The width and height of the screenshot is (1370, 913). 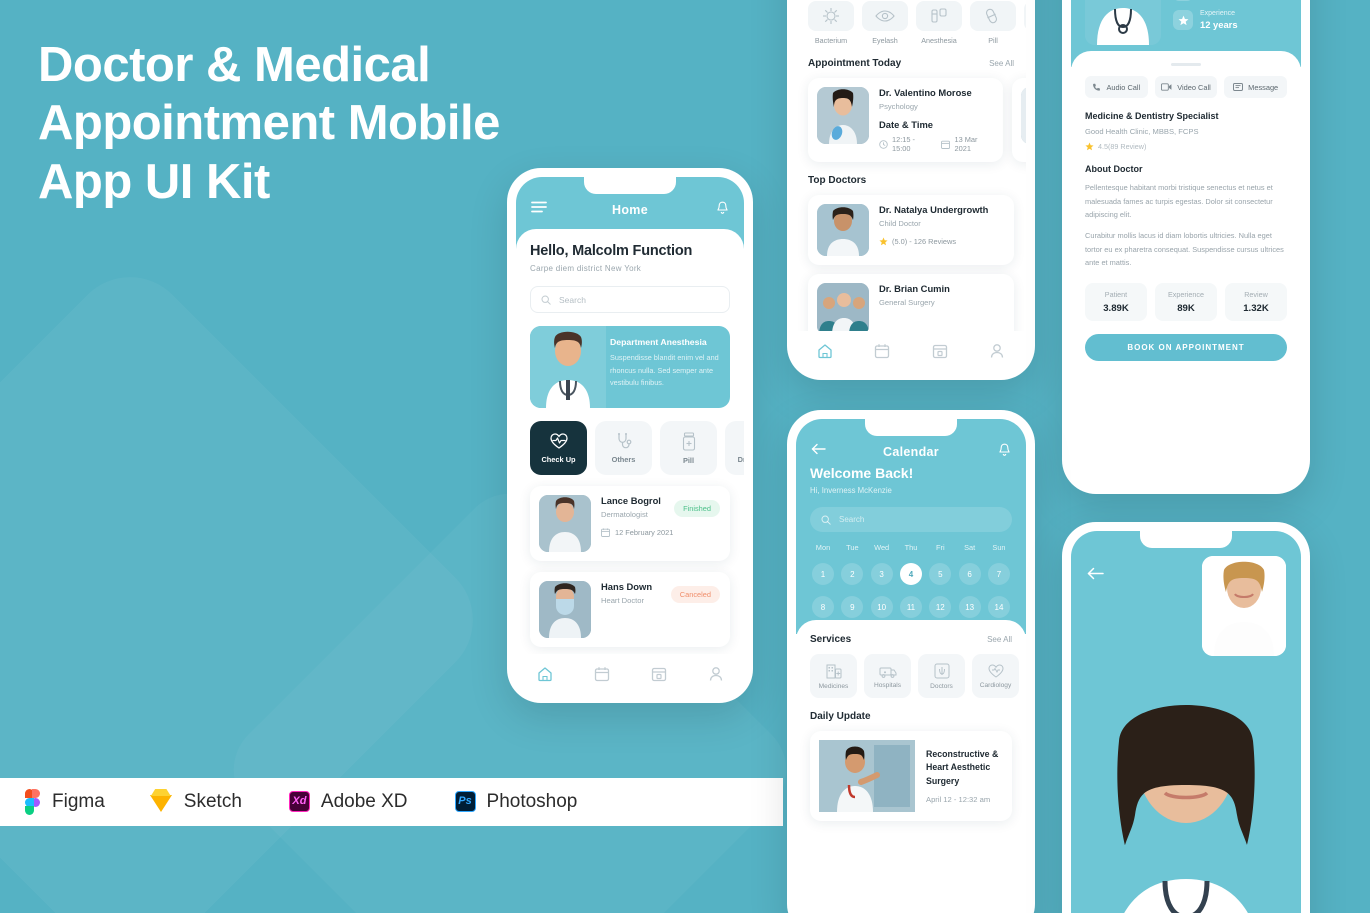 What do you see at coordinates (910, 607) in the screenshot?
I see `day-cell: 11` at bounding box center [910, 607].